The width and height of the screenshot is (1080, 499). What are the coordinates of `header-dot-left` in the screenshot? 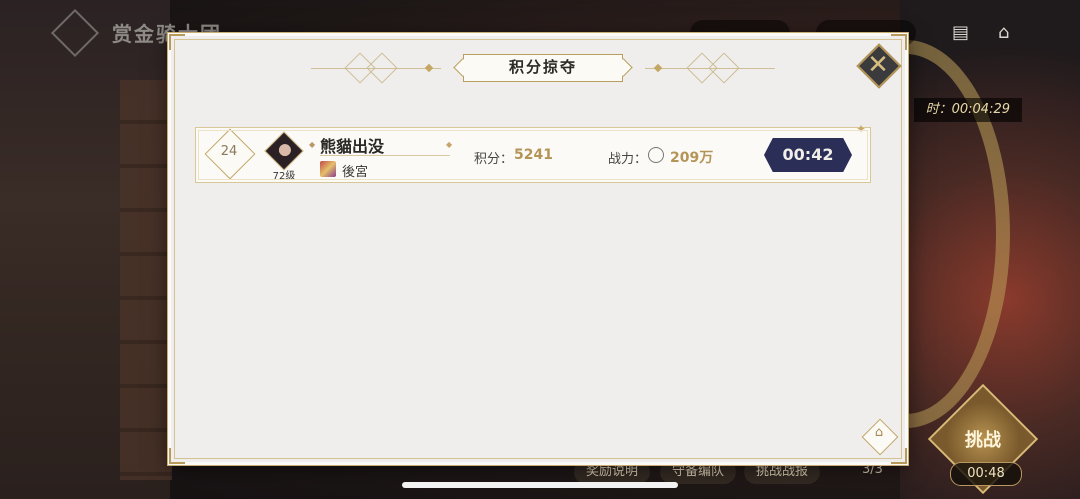 It's located at (429, 68).